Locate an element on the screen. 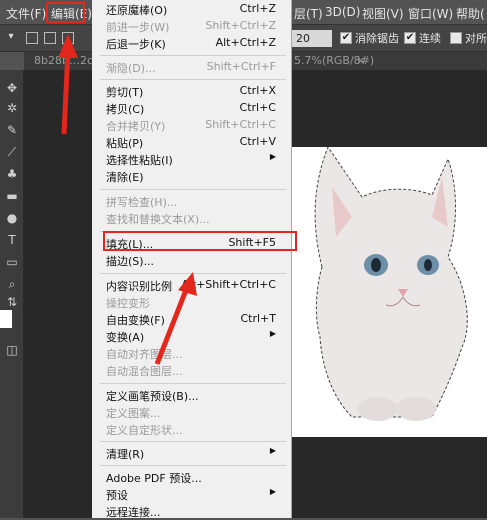  arrow-to-edit-head is located at coordinates (68, 46).